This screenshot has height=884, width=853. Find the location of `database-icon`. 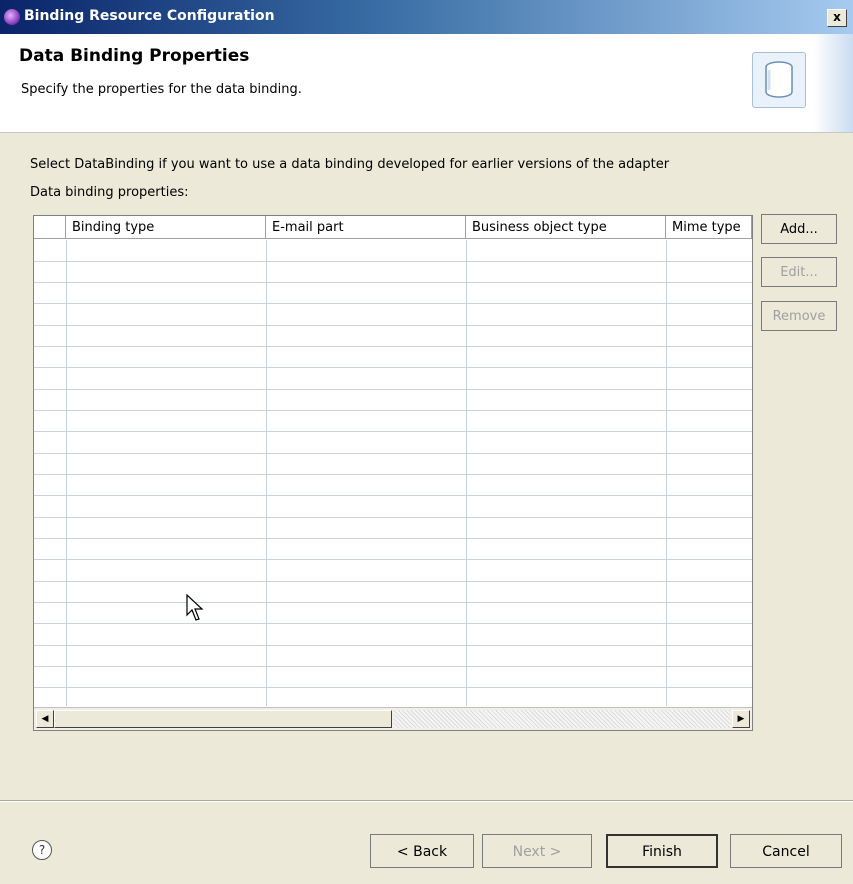

database-icon is located at coordinates (779, 80).